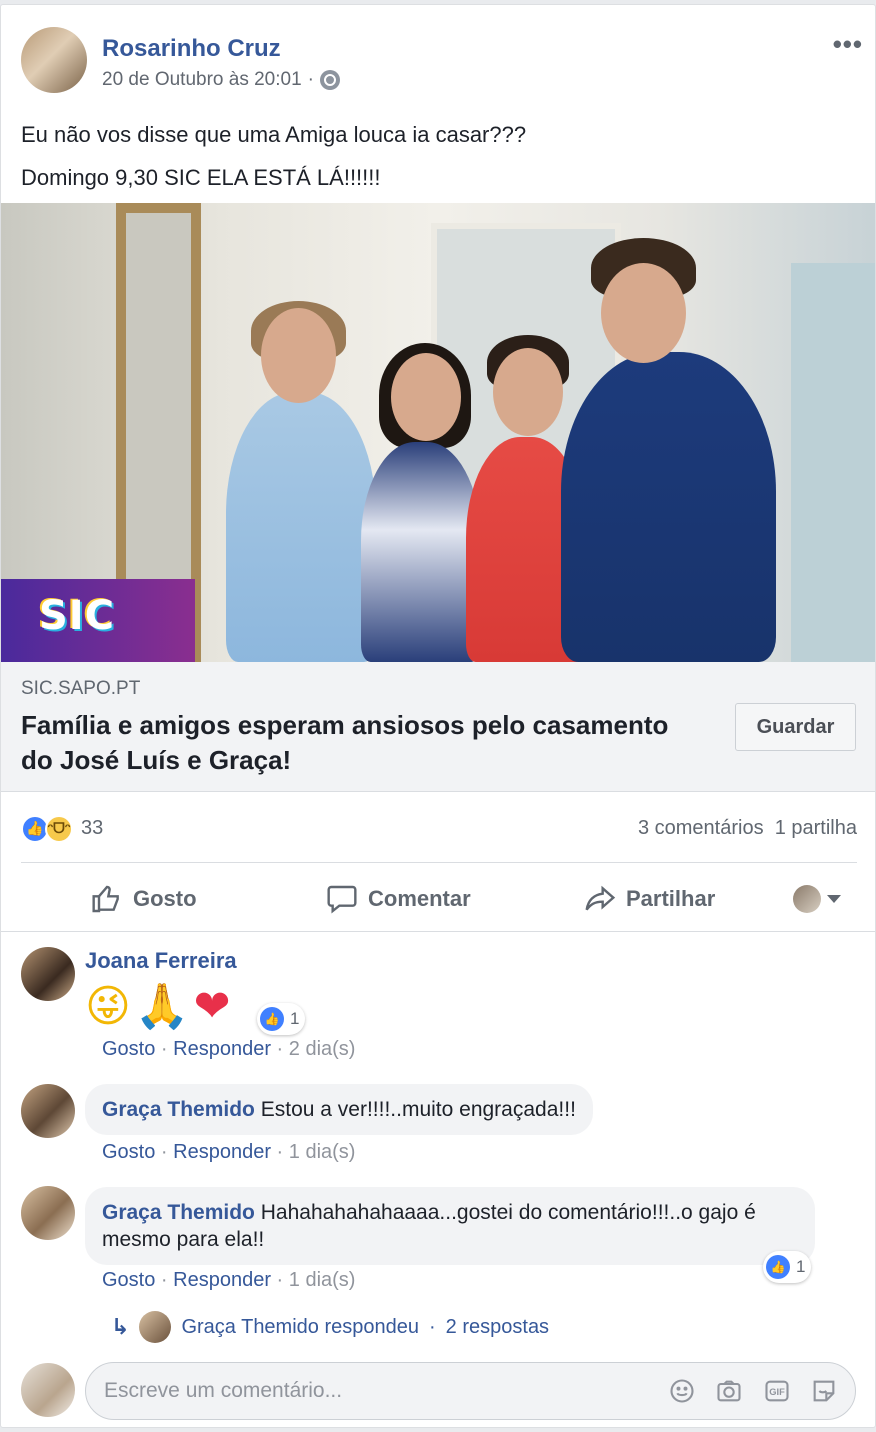  I want to click on share-arrow-icon, so click(600, 898).